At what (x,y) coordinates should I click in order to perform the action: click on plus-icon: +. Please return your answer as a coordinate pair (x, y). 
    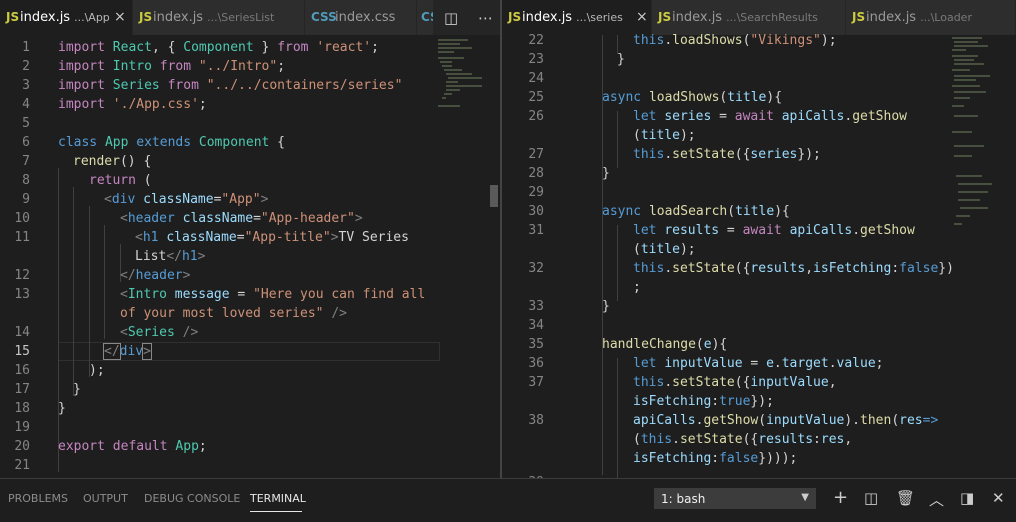
    Looking at the image, I should click on (840, 497).